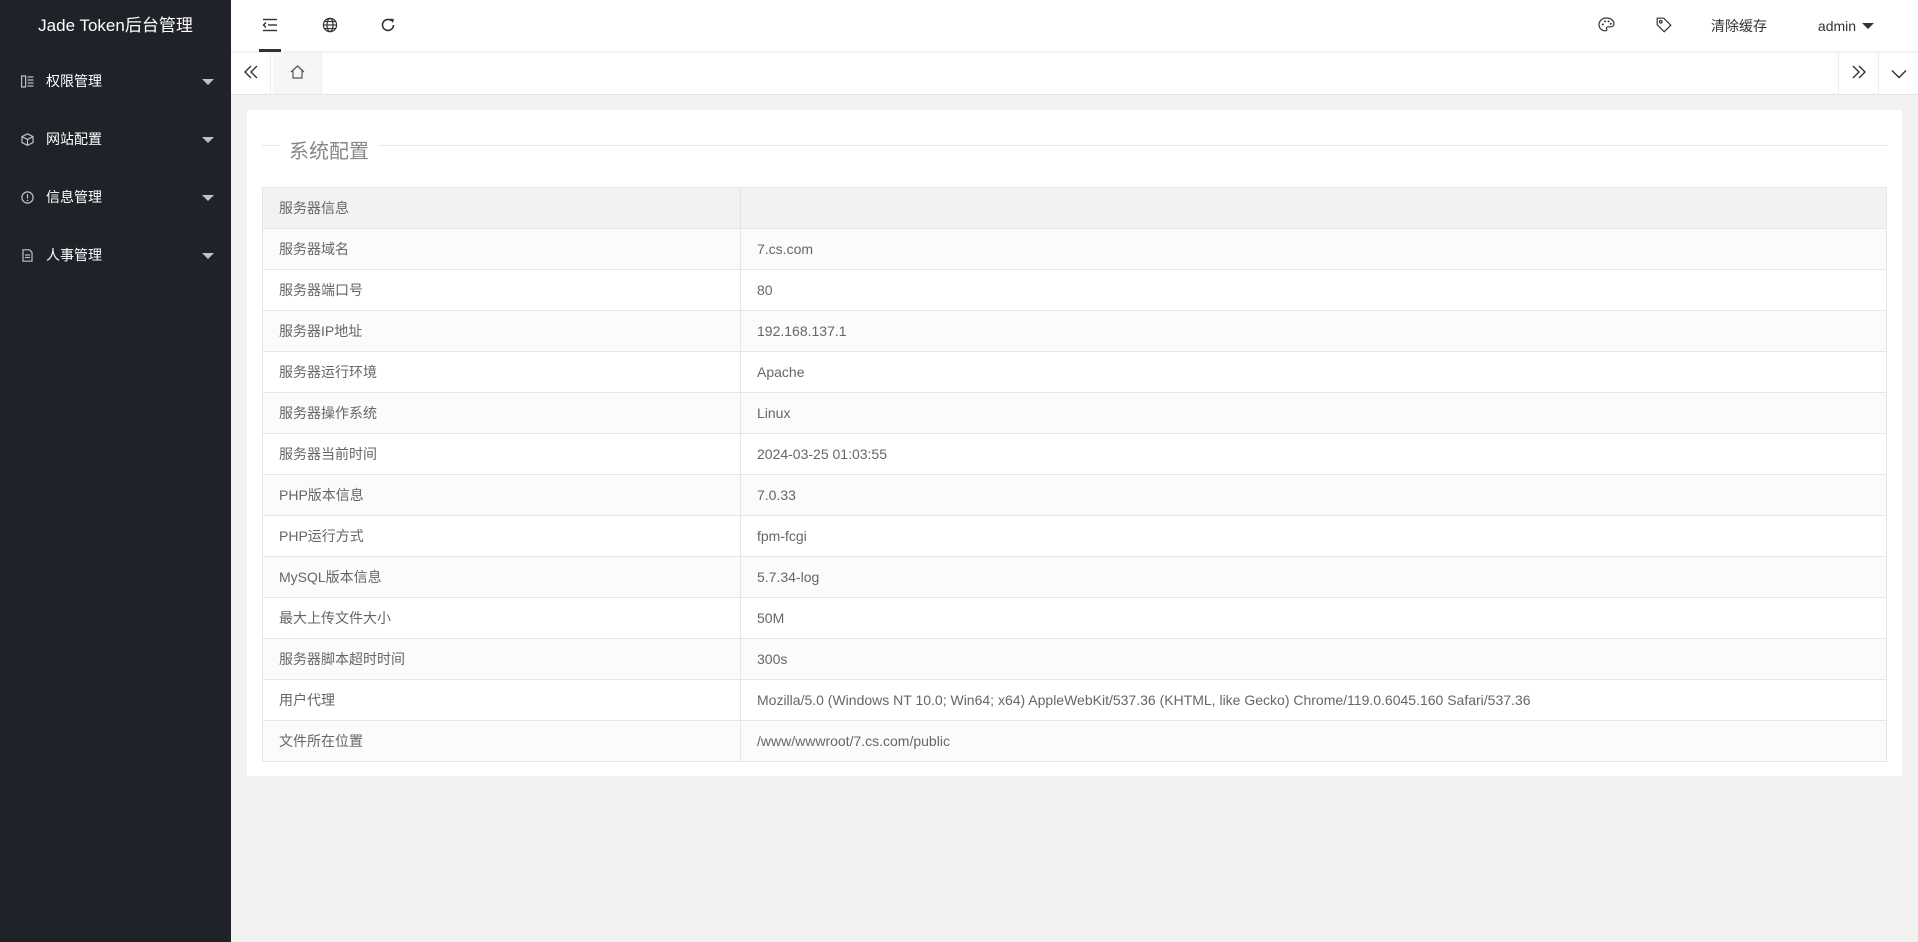  What do you see at coordinates (501, 372) in the screenshot?
I see `row-key: 服务器运行环境` at bounding box center [501, 372].